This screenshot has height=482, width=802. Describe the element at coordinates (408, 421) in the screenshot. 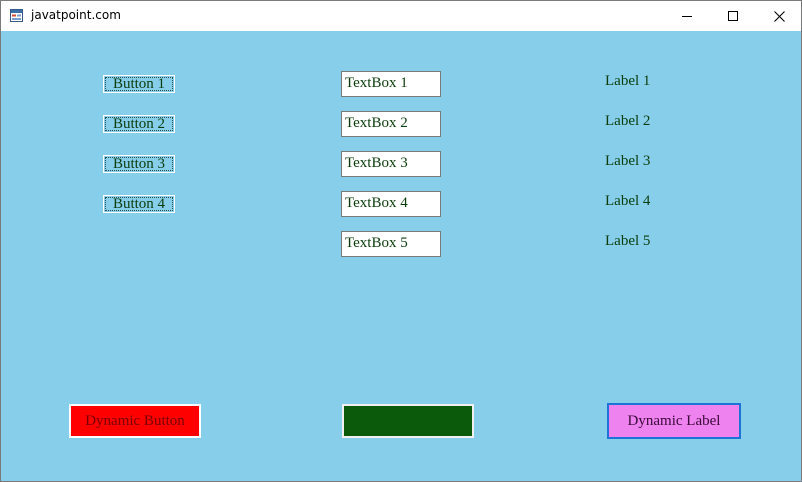

I see `dynamic-textbox` at that location.